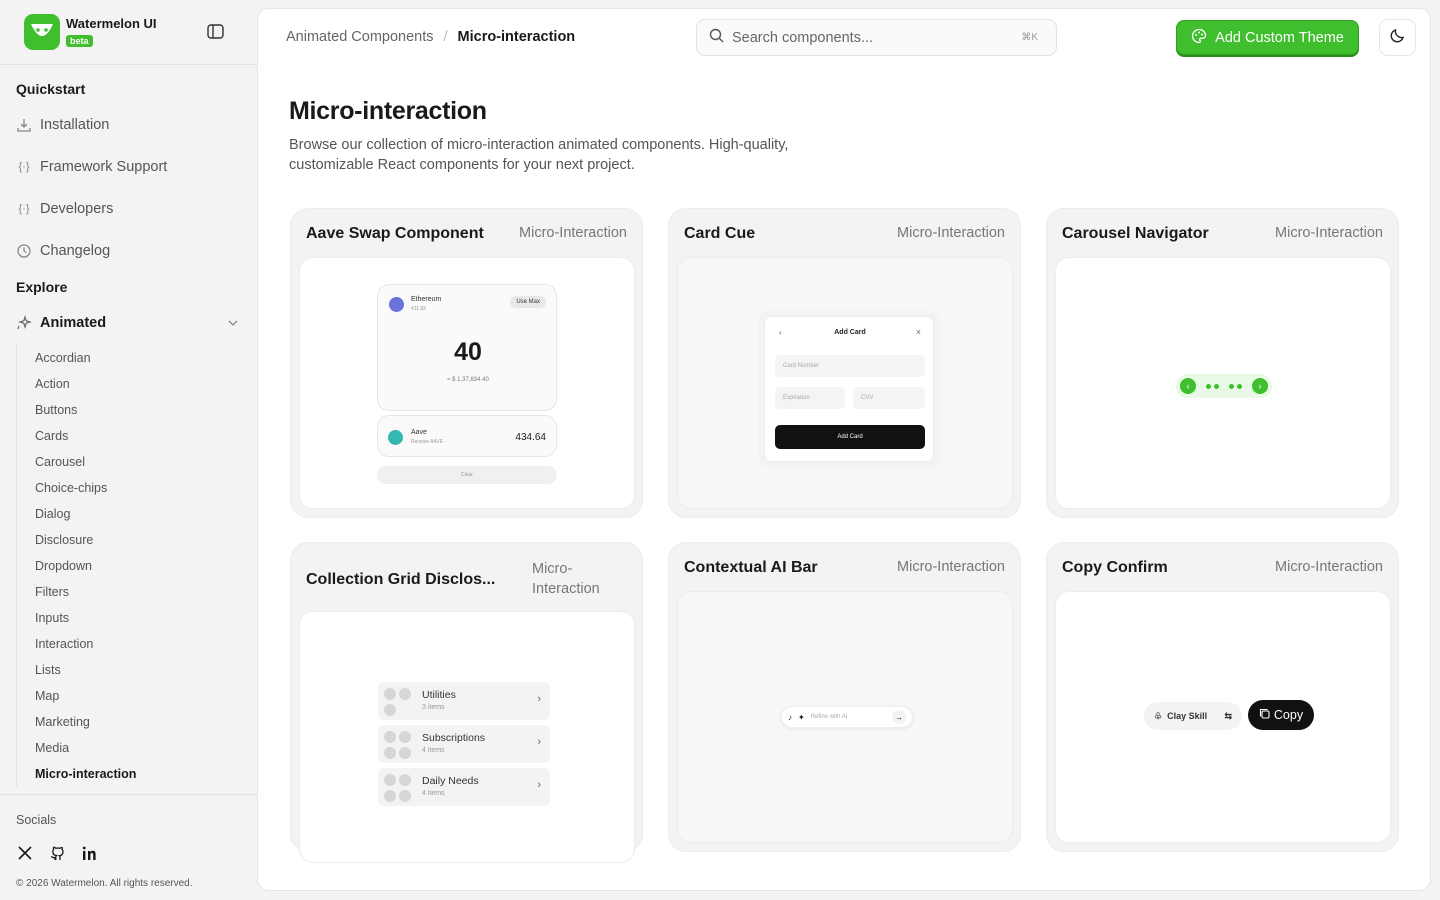  Describe the element at coordinates (867, 37) in the screenshot. I see `search-input` at that location.